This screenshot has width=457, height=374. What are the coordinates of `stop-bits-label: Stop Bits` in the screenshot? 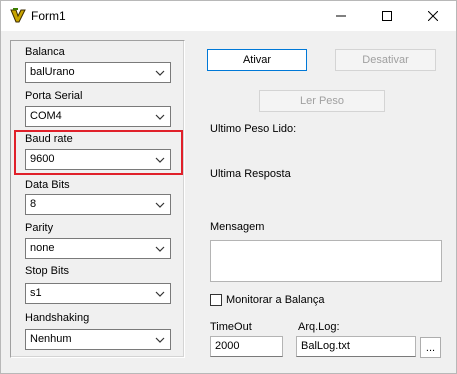 It's located at (47, 271).